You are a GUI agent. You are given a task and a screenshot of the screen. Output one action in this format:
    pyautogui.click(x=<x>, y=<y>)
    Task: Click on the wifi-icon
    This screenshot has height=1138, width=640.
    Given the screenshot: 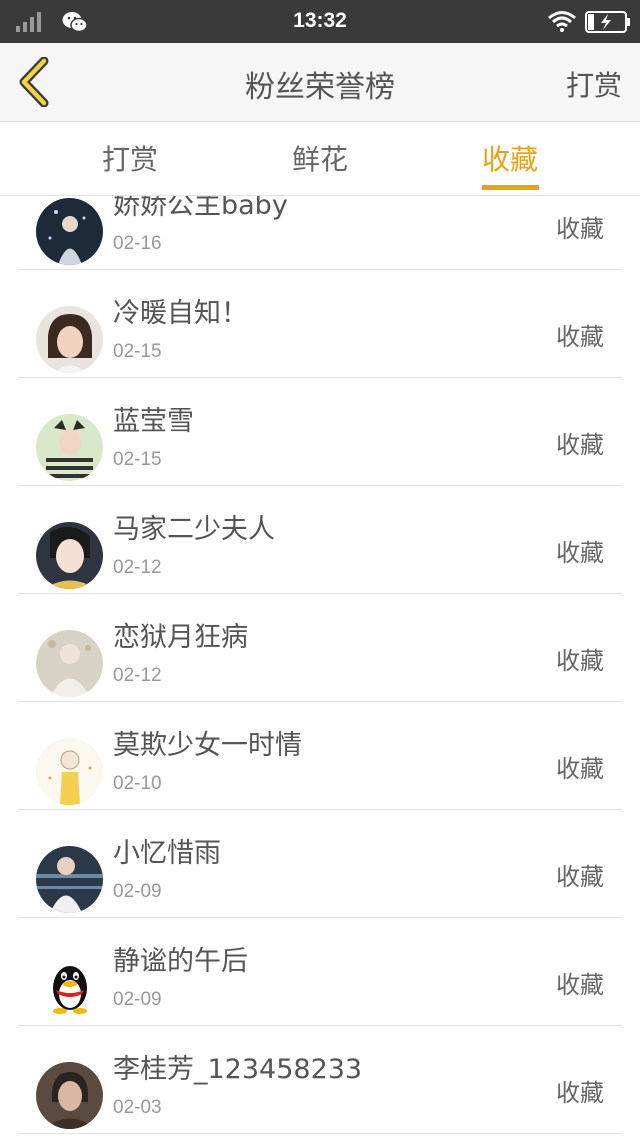 What is the action you would take?
    pyautogui.click(x=562, y=21)
    